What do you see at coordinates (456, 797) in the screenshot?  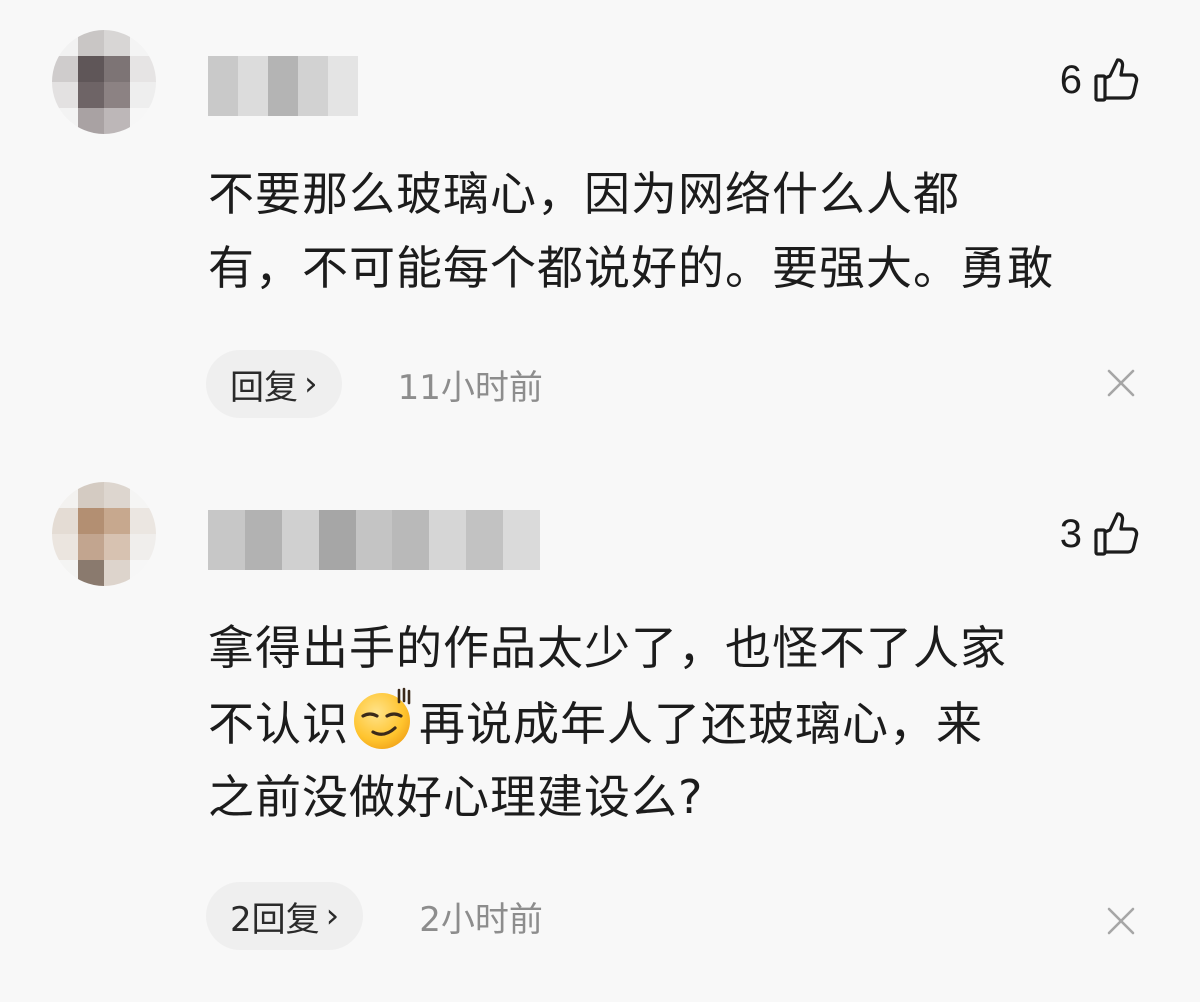 I see `comment-line: 之前没做好心理建设么?` at bounding box center [456, 797].